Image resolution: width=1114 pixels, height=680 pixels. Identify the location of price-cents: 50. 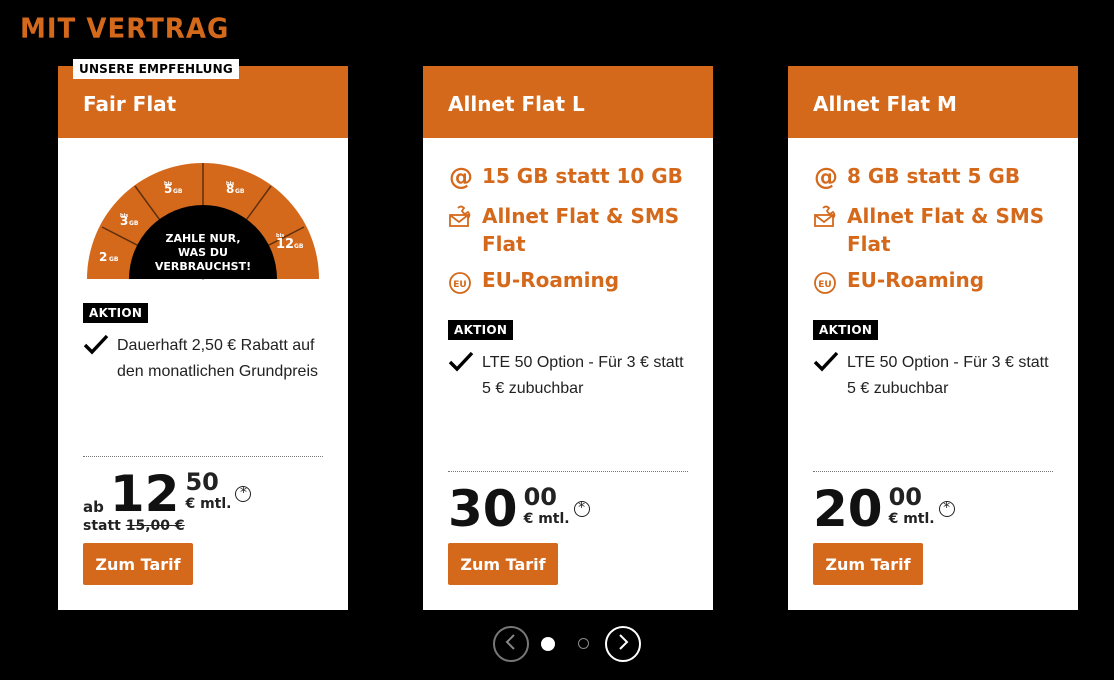
(202, 482).